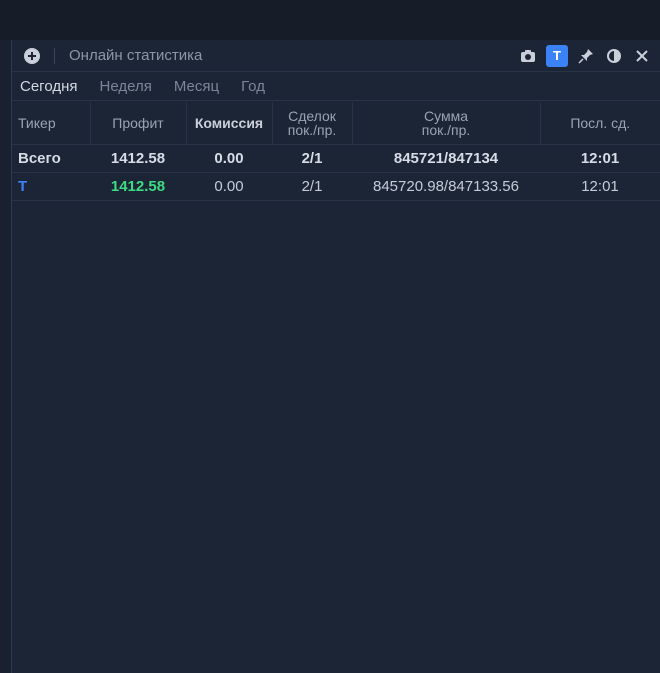  Describe the element at coordinates (557, 55) in the screenshot. I see `ticker-mode-button: T` at that location.